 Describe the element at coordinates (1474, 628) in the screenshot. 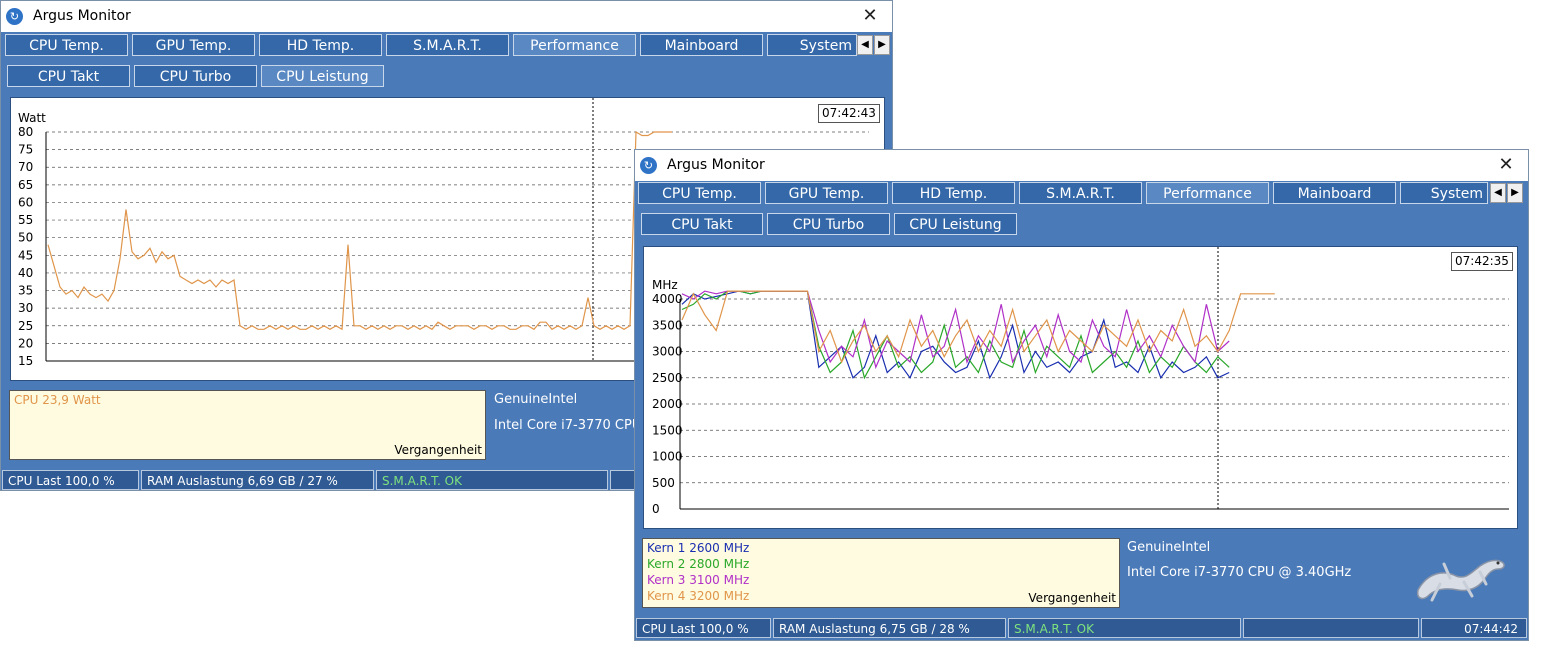

I see `status-clock: 07:44:42` at that location.